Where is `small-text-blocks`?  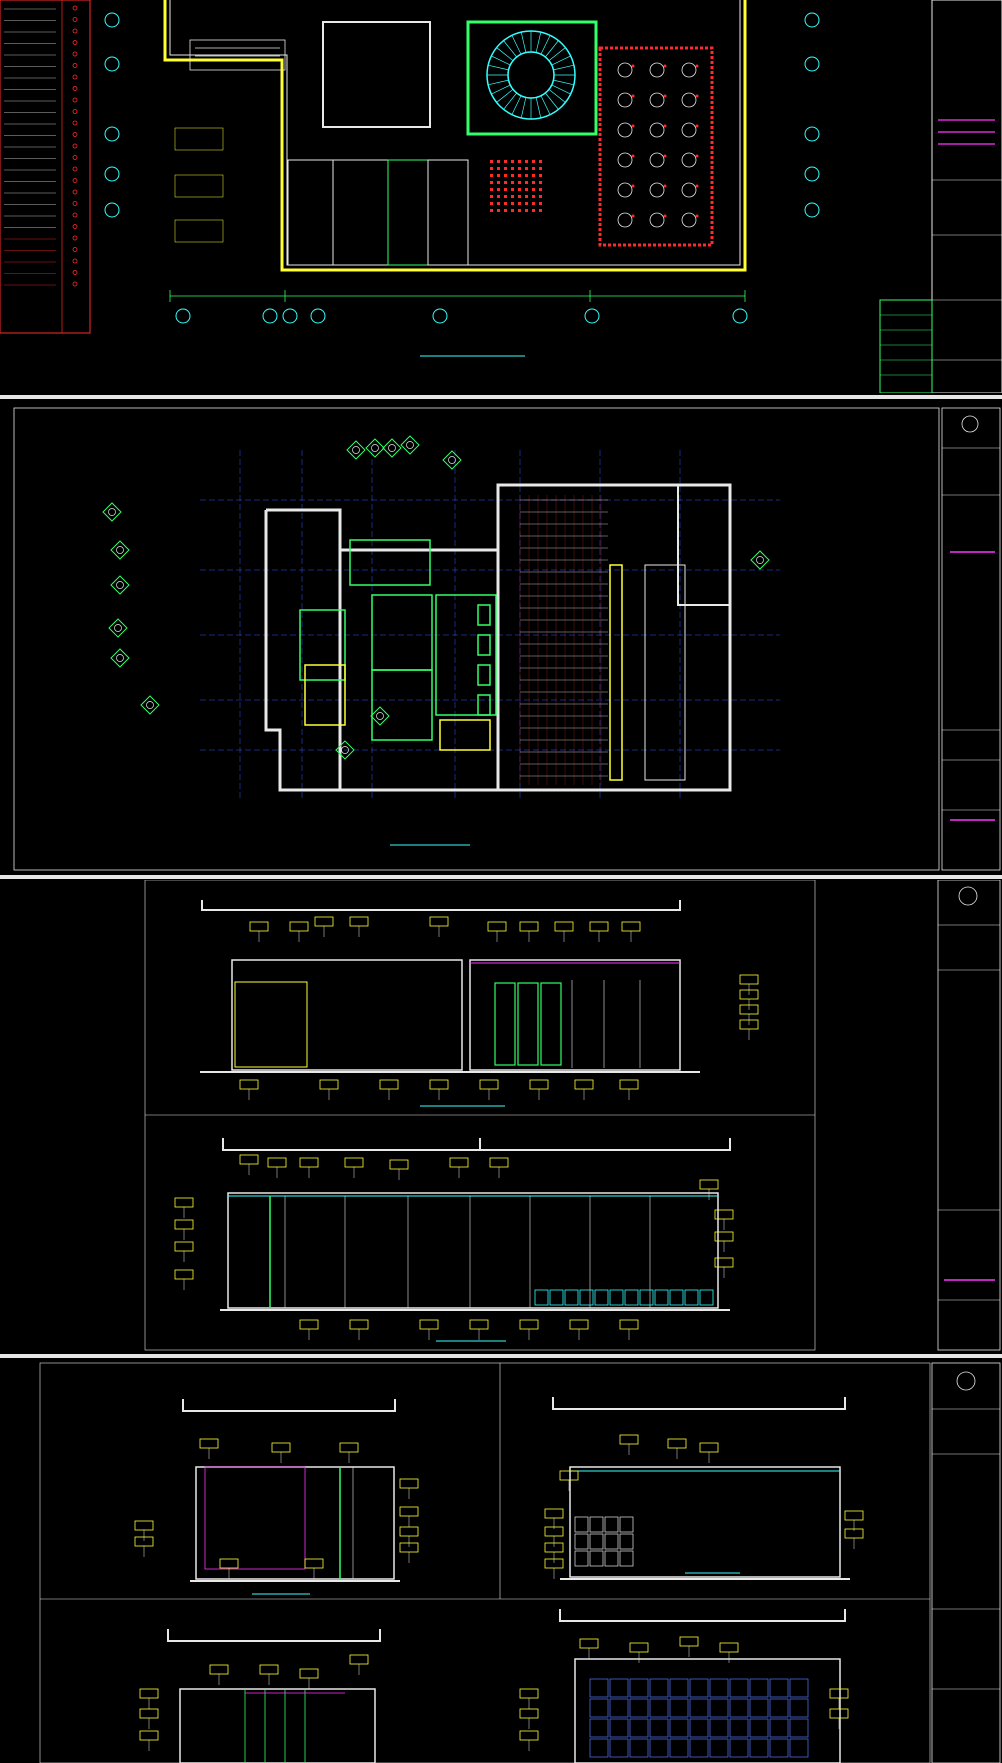
small-text-blocks is located at coordinates (199, 185).